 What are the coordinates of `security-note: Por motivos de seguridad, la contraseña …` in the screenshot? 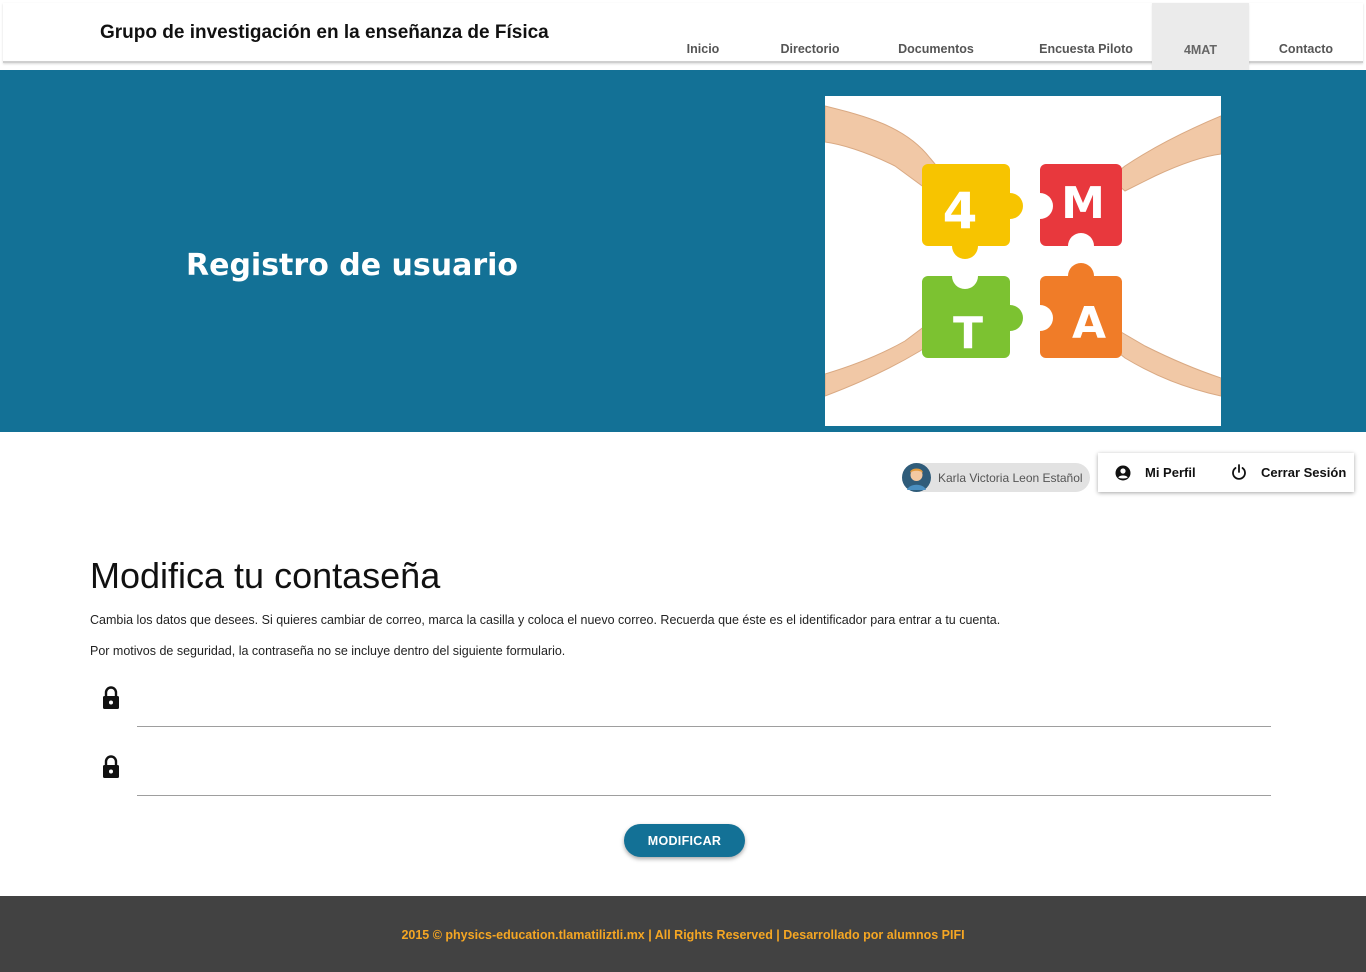 It's located at (328, 651).